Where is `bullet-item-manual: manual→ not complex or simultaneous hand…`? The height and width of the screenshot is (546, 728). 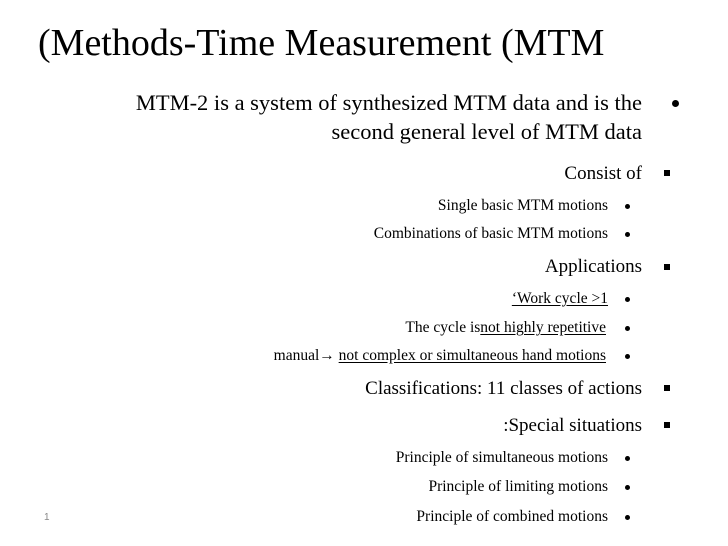
bullet-item-manual: manual→ not complex or simultaneous hand… is located at coordinates (440, 356).